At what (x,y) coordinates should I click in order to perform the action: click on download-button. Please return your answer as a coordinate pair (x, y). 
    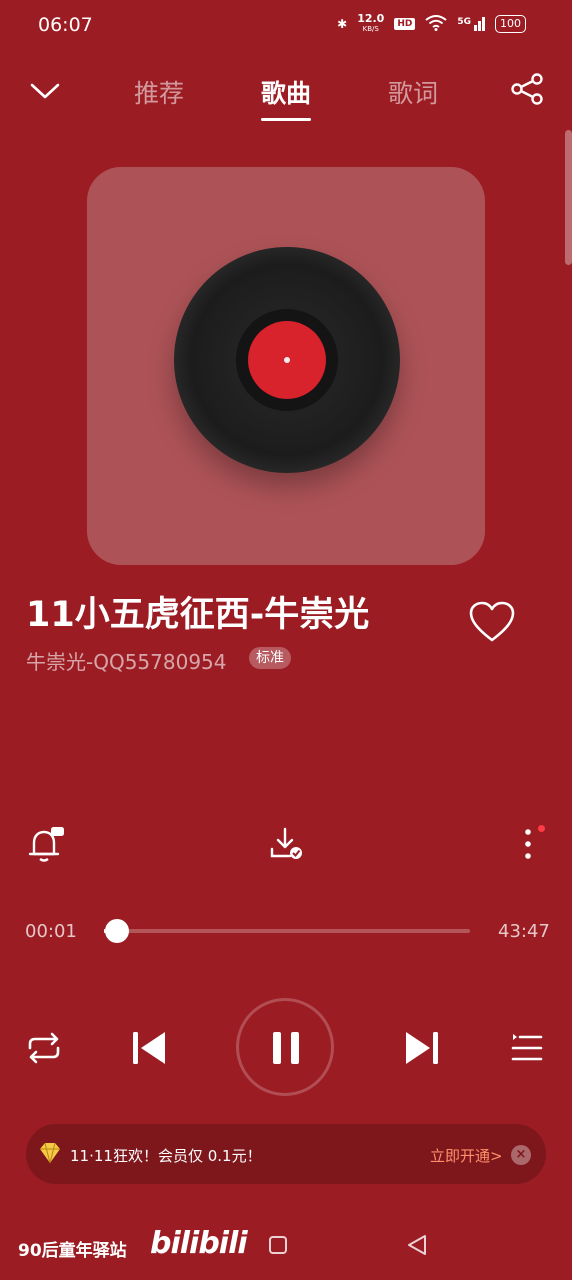
    Looking at the image, I should click on (287, 844).